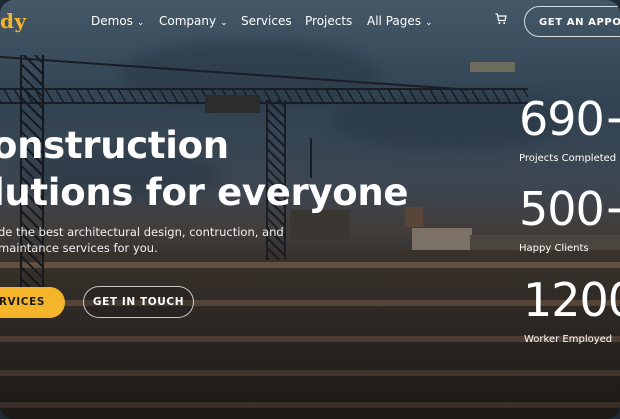 The width and height of the screenshot is (620, 419). Describe the element at coordinates (569, 119) in the screenshot. I see `stat-projects-value: 690+` at that location.